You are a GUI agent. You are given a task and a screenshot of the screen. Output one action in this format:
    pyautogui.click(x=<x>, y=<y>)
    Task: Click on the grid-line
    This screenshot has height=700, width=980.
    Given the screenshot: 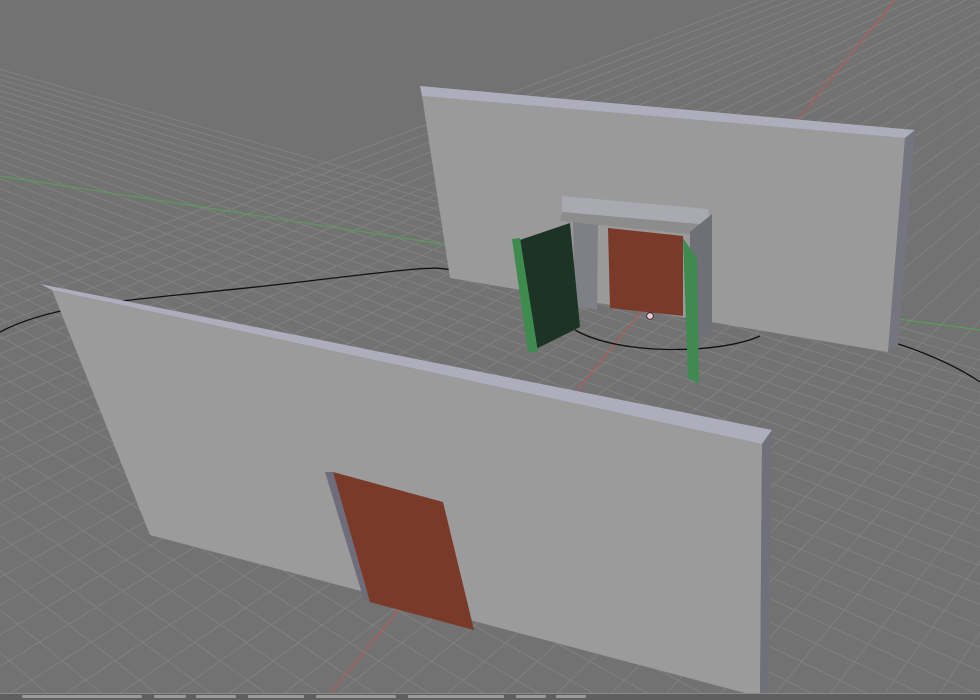 What is the action you would take?
    pyautogui.click(x=929, y=630)
    